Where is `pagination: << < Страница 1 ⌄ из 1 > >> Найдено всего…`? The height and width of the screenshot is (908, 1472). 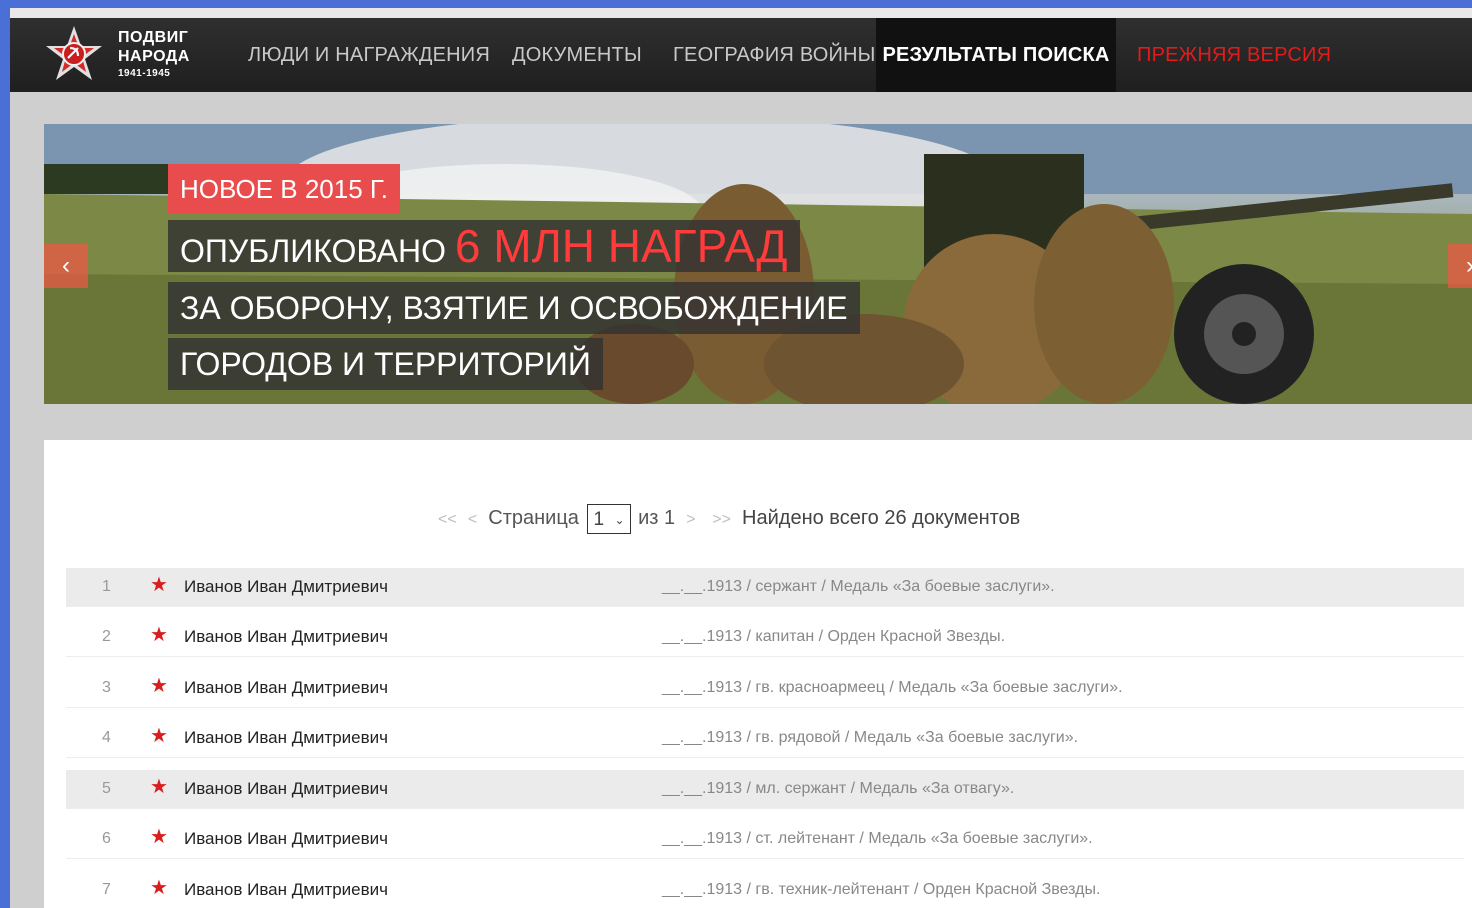 pagination: << < Страница 1 ⌄ из 1 > >> Найдено всего… is located at coordinates (729, 518).